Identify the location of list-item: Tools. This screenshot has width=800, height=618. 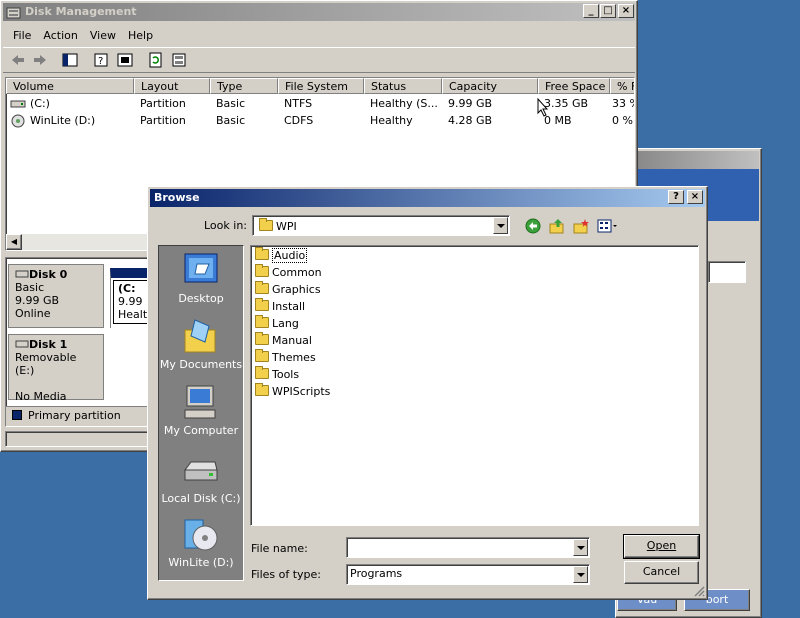
(277, 374).